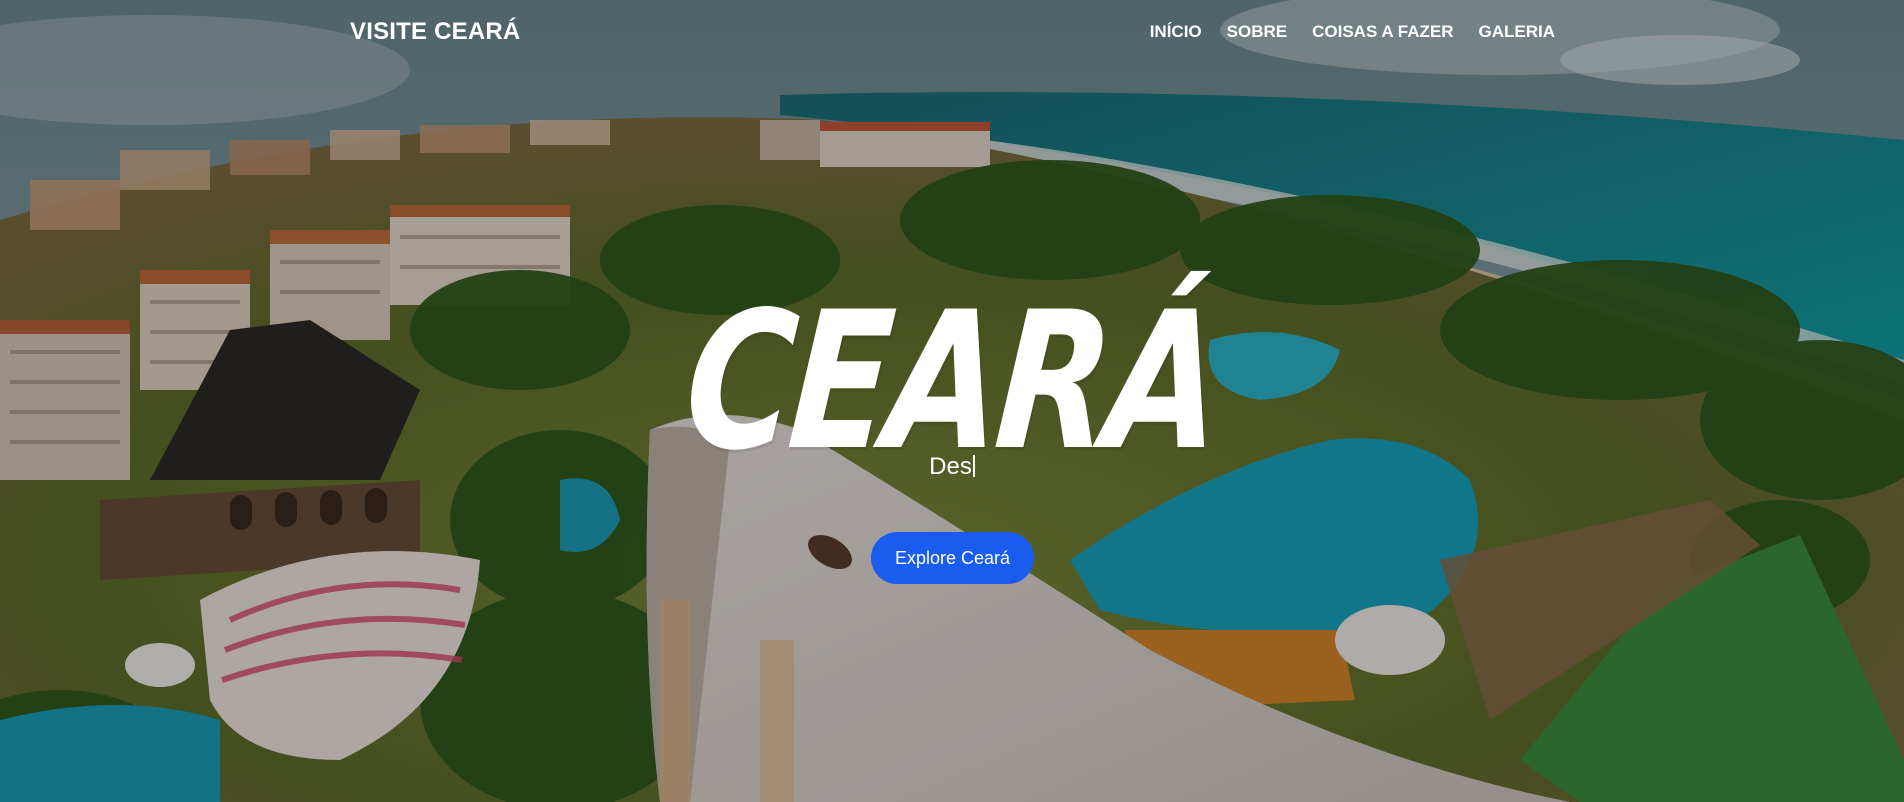 The height and width of the screenshot is (802, 1904). I want to click on nav-item-sobre: SOBRE, so click(1257, 32).